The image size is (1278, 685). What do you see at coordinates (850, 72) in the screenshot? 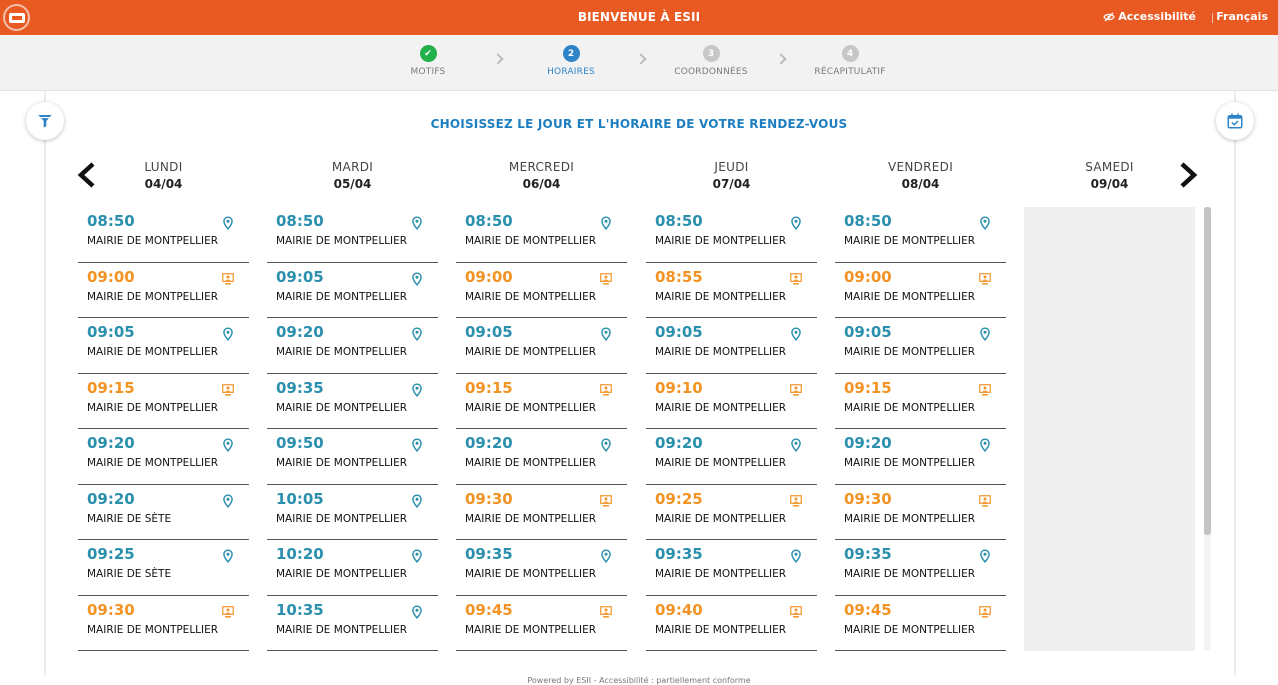
I see `step-label: RÉCAPITULATIF` at bounding box center [850, 72].